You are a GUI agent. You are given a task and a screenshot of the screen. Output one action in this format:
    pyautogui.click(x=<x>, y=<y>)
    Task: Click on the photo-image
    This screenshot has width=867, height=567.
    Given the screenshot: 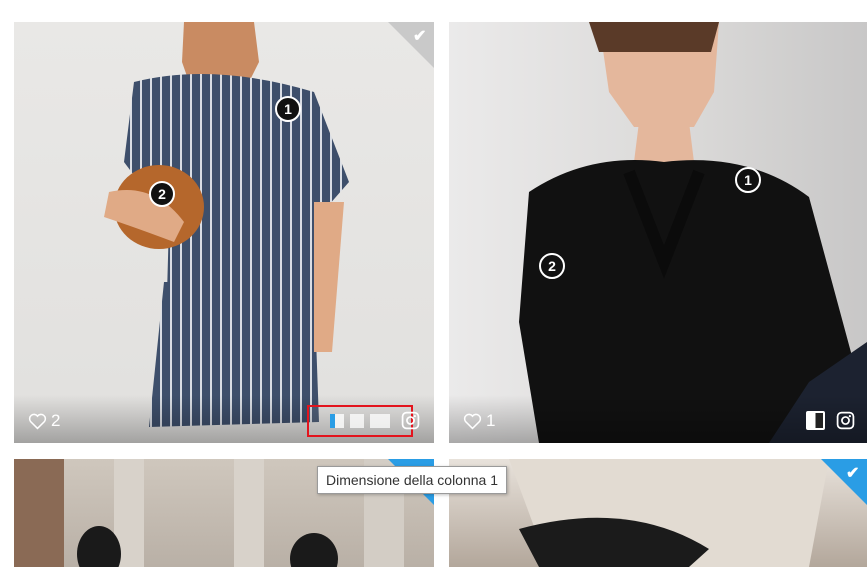 What is the action you would take?
    pyautogui.click(x=658, y=513)
    